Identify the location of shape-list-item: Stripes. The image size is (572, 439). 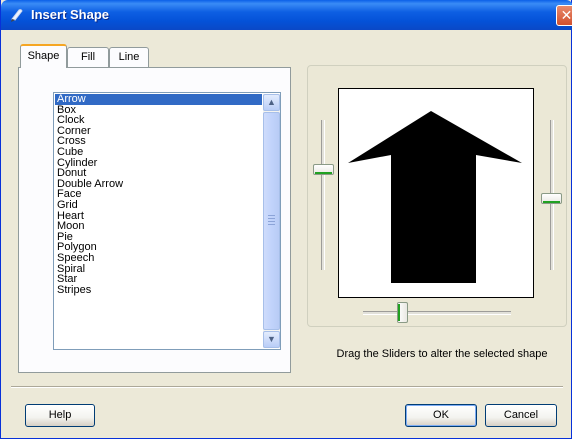
(158, 290).